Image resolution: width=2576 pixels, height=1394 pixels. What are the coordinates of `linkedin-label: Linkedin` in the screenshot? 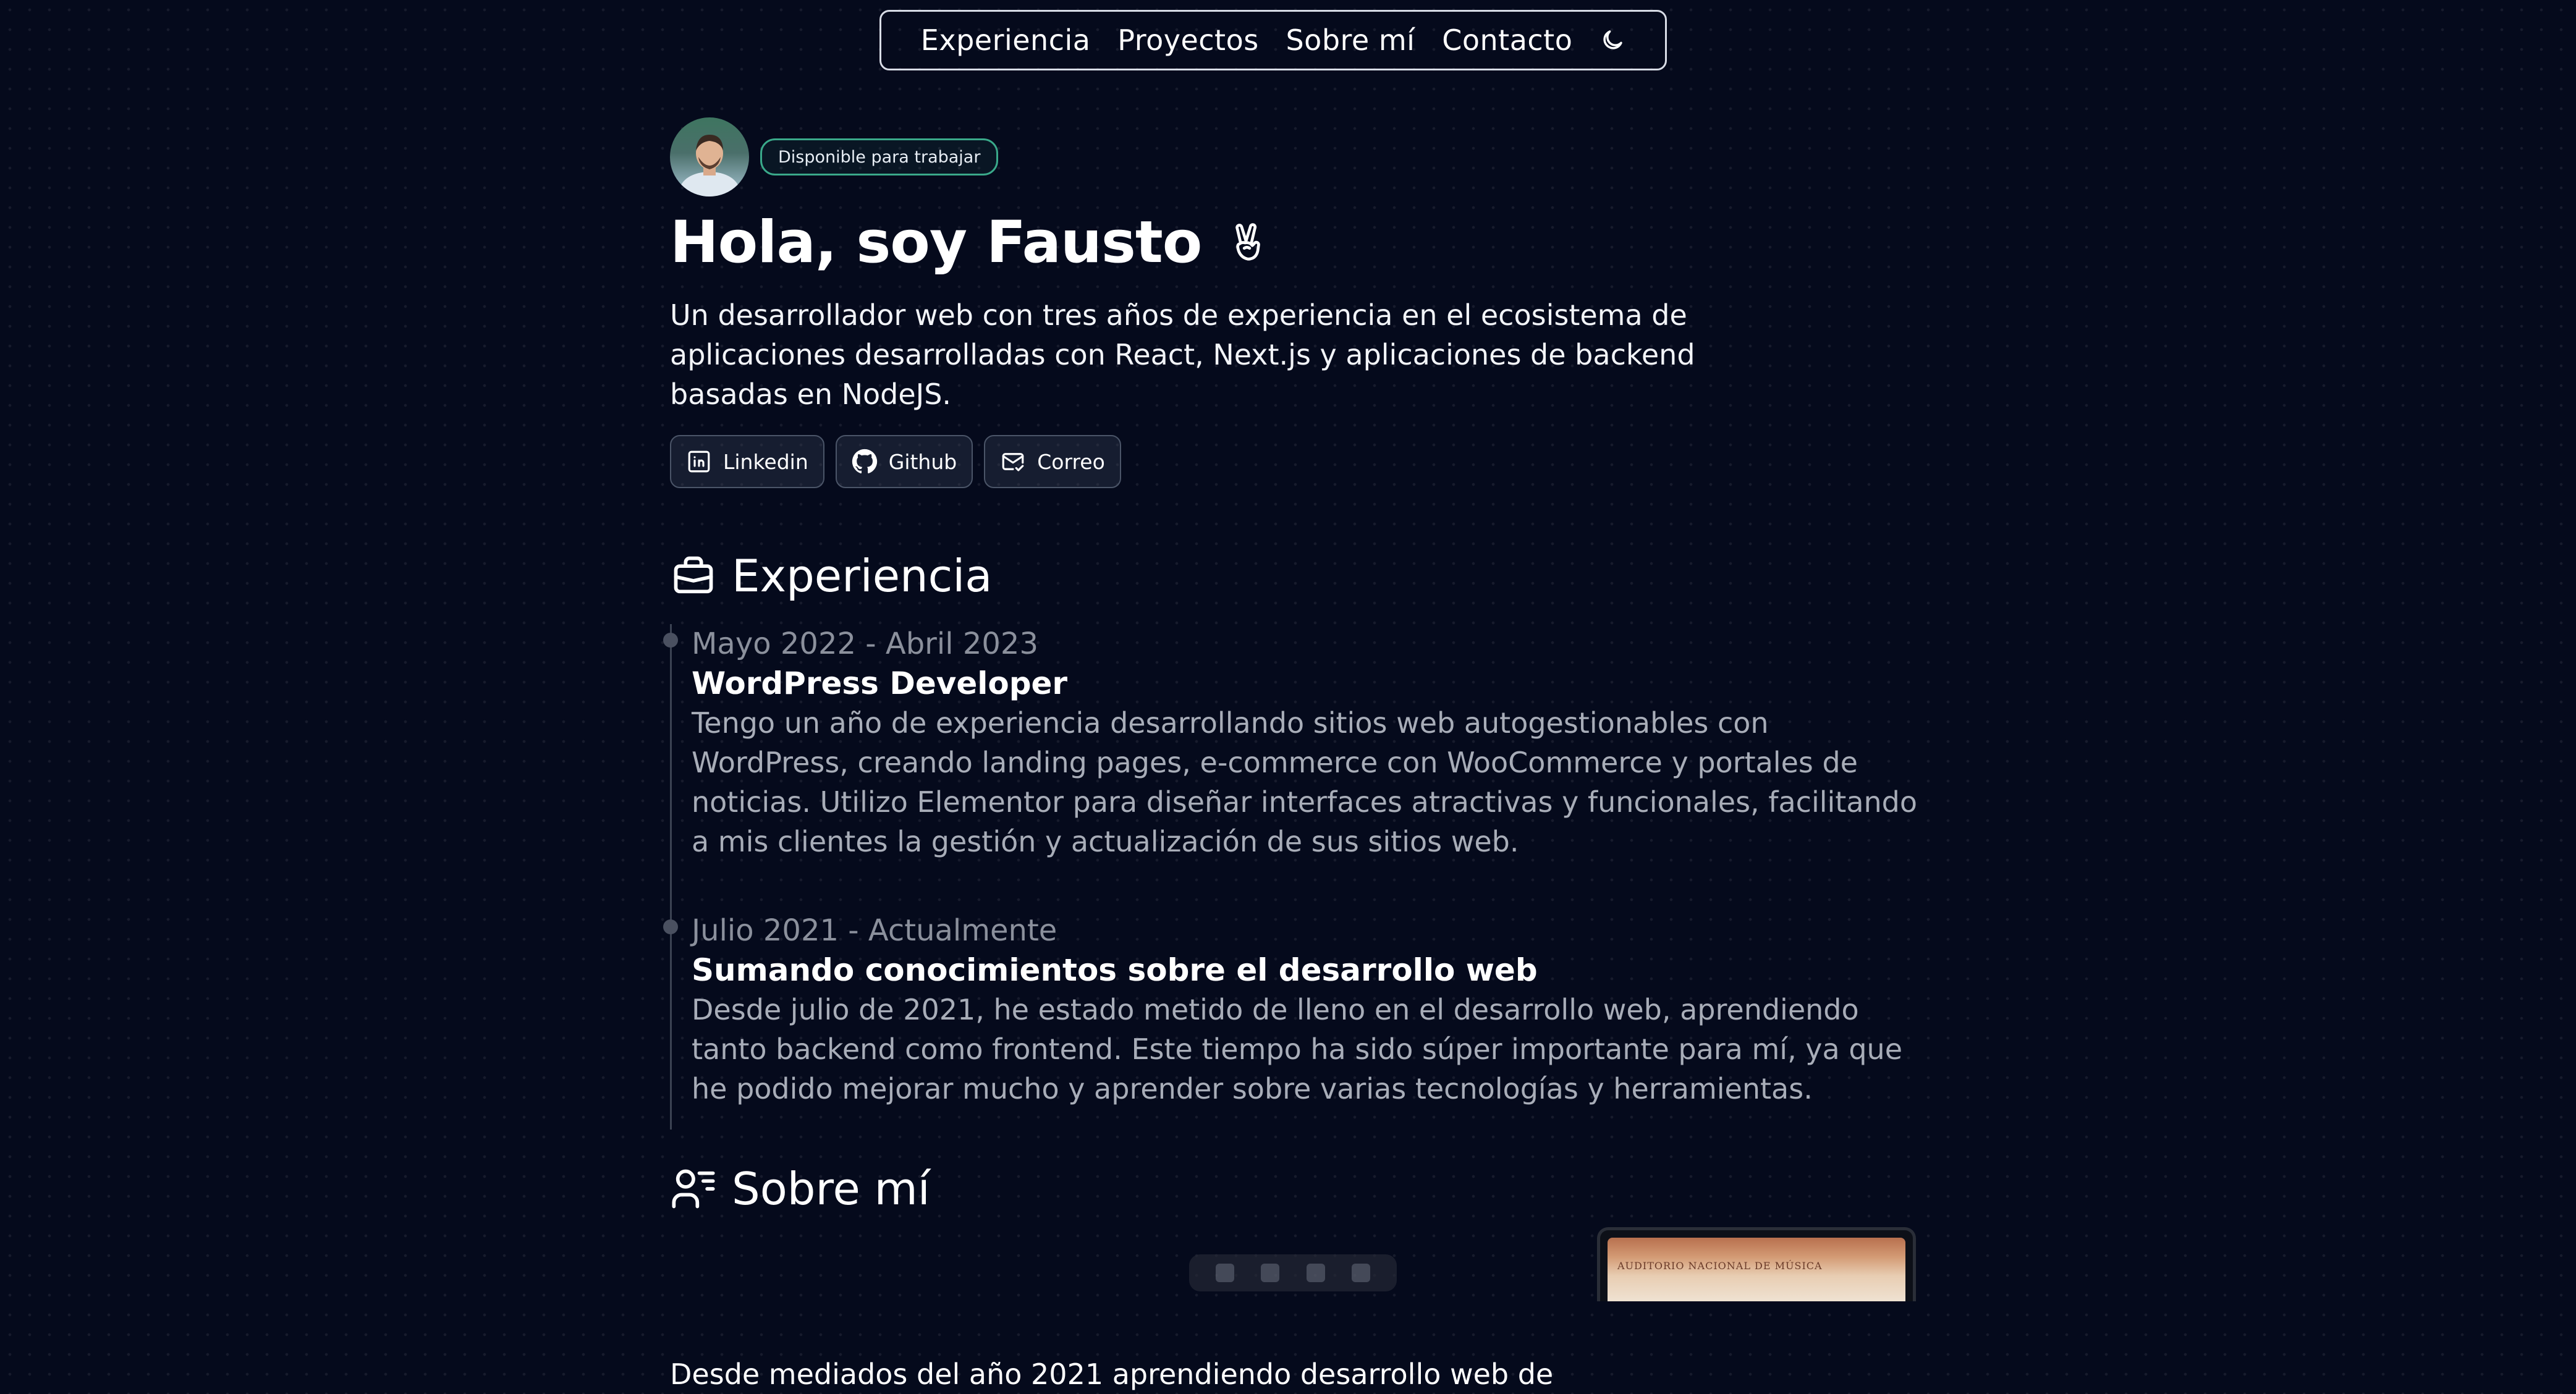 It's located at (765, 461).